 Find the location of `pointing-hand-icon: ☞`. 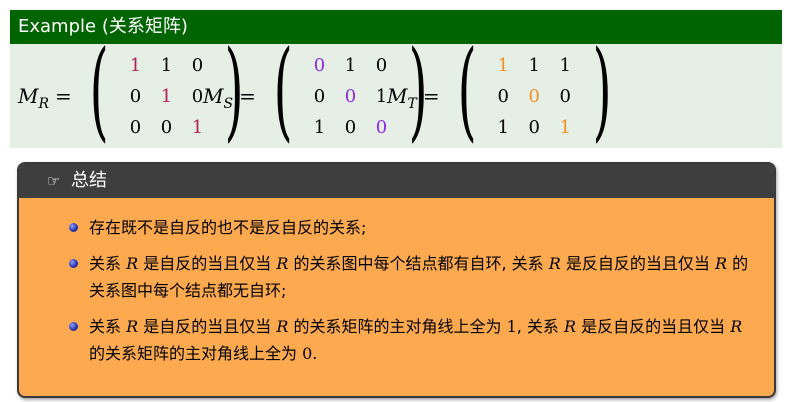

pointing-hand-icon: ☞ is located at coordinates (54, 181).